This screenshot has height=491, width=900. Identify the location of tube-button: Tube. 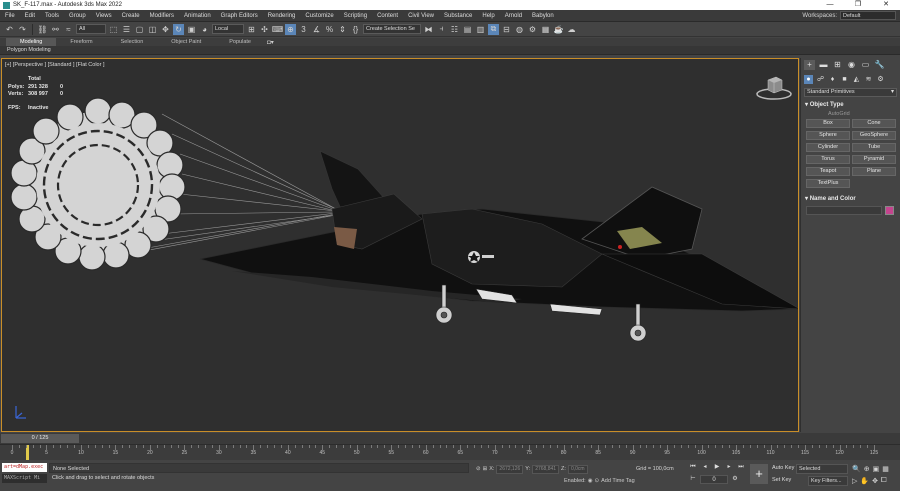
(874, 147).